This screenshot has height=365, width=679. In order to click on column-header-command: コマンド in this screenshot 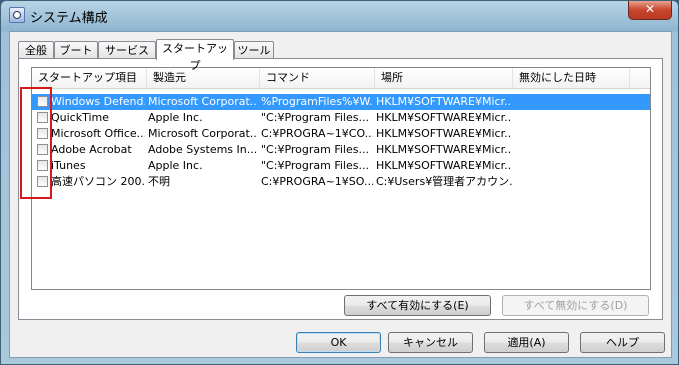, I will do `click(317, 78)`.